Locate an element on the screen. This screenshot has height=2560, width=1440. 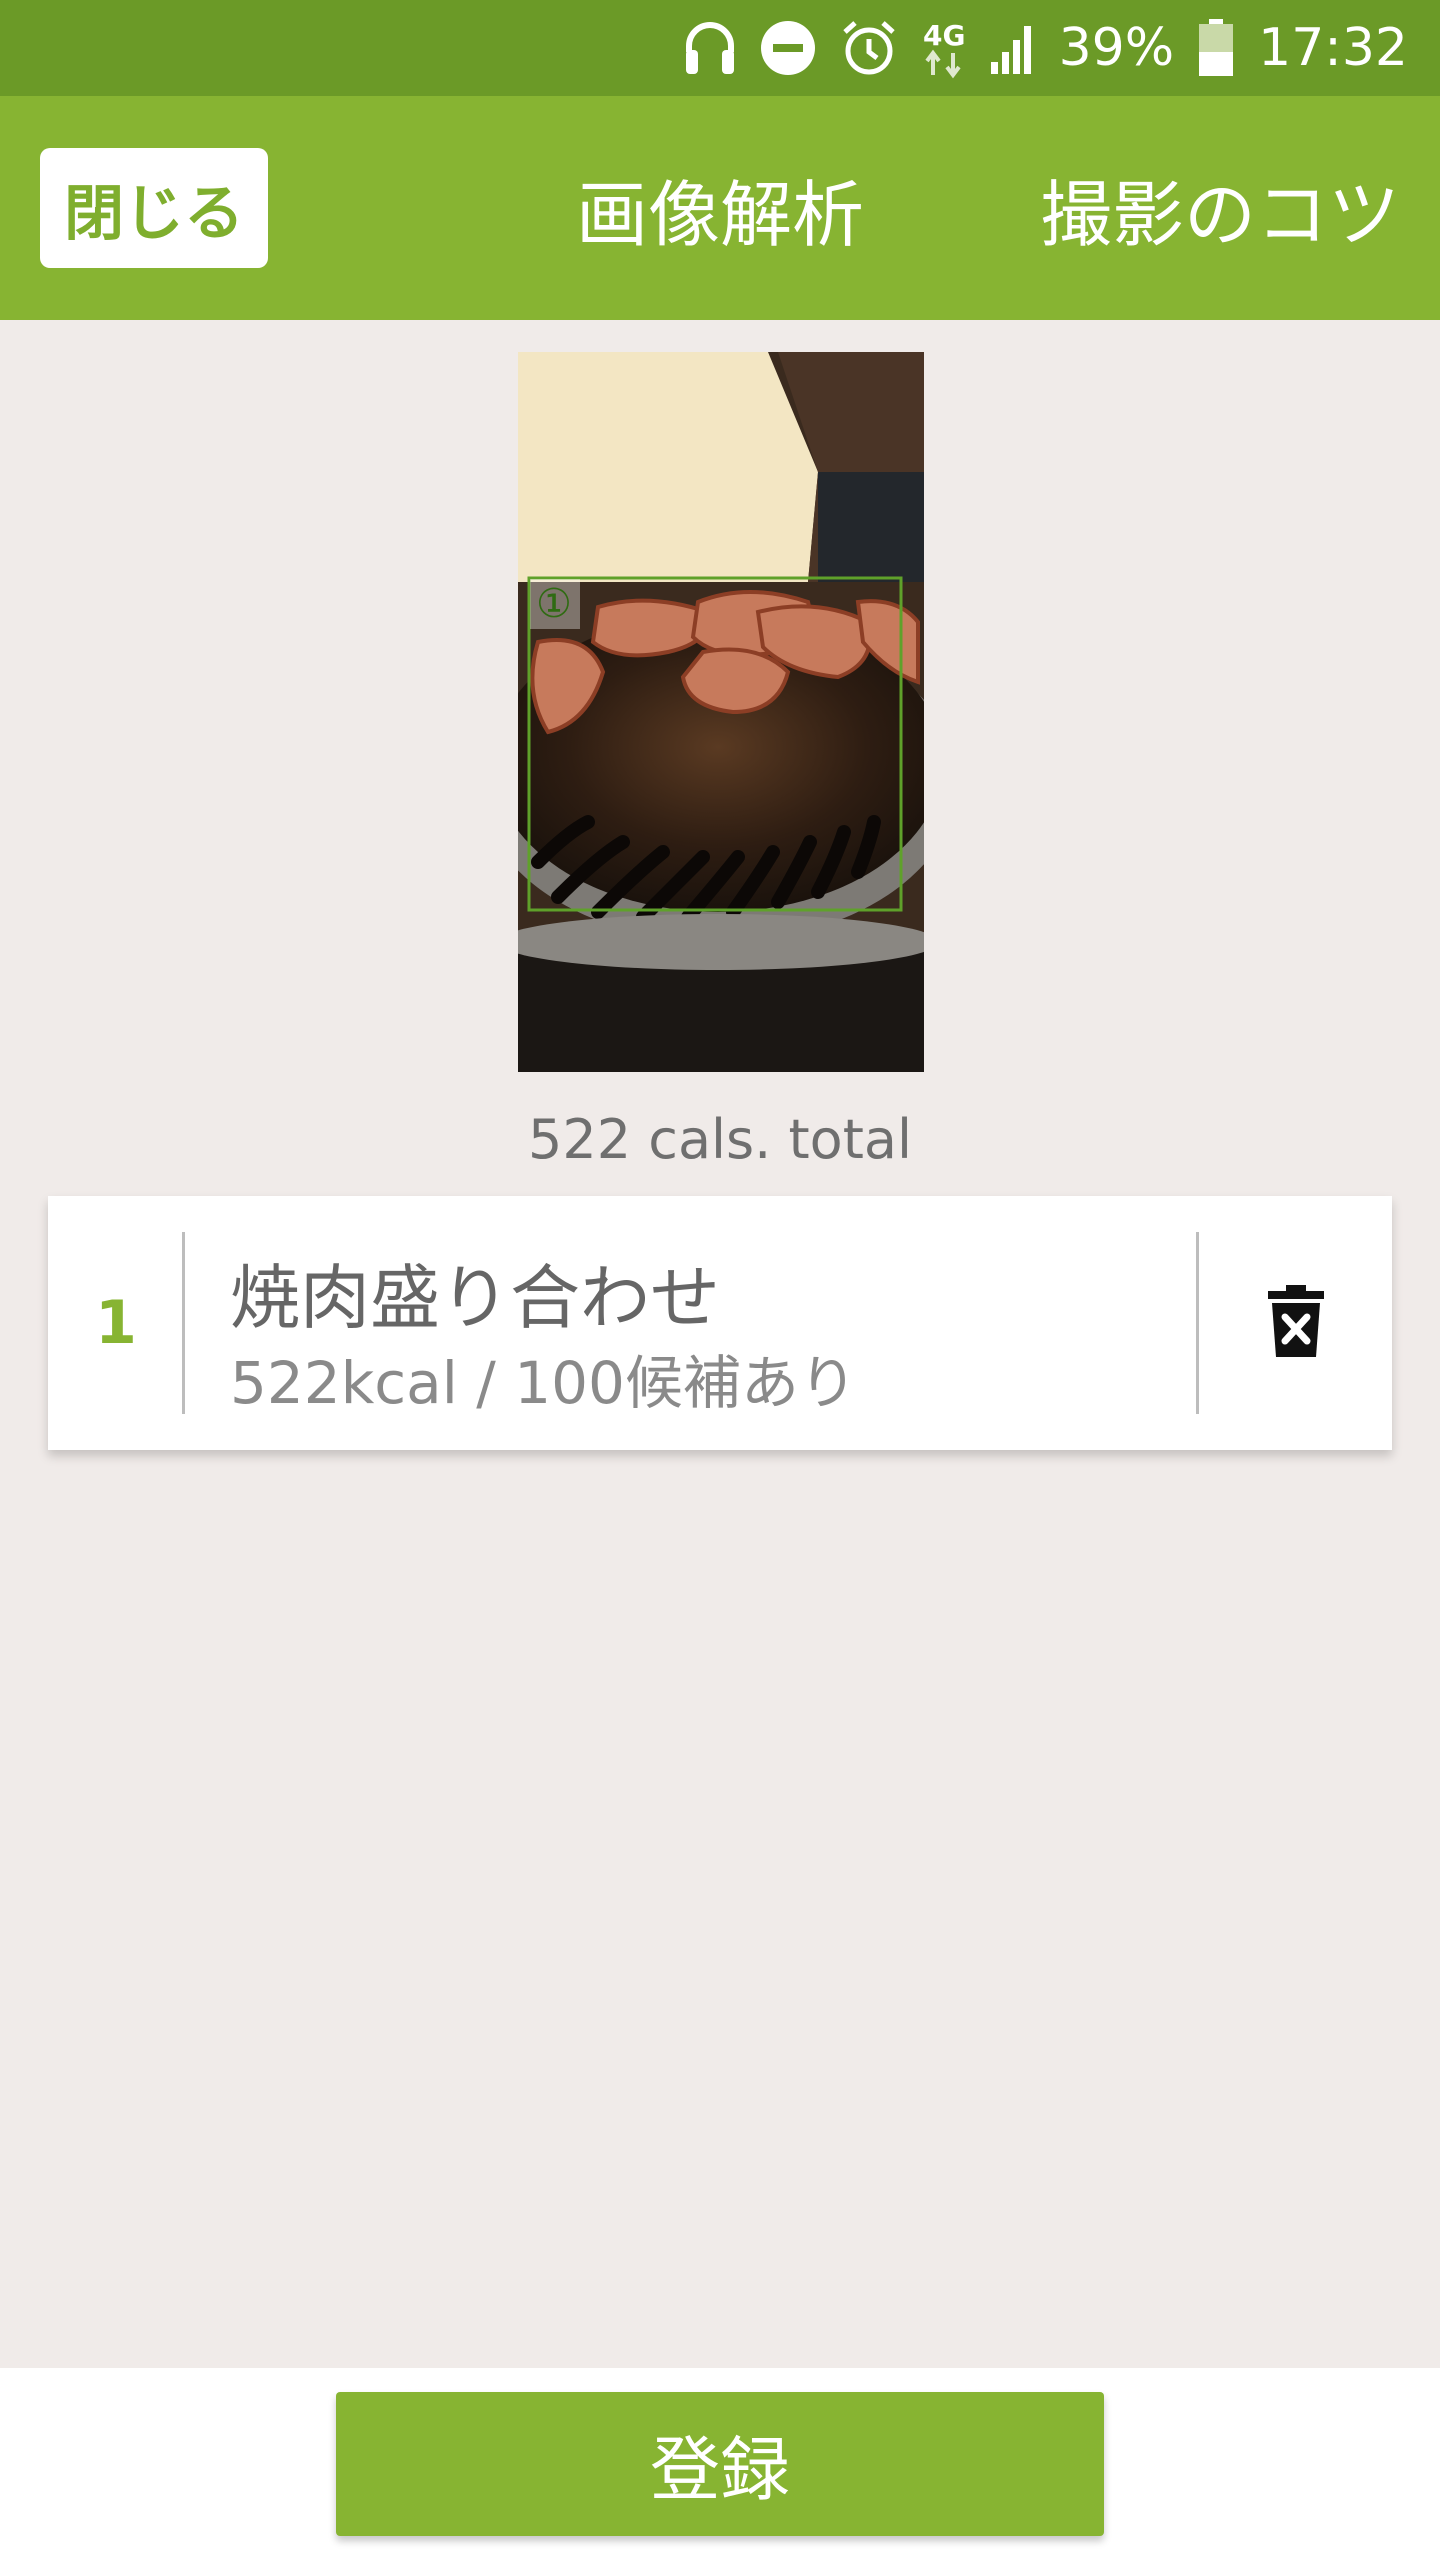
food-item-card: 1 焼肉盛り合わせ 522kcal / 100候補あり is located at coordinates (720, 1323).